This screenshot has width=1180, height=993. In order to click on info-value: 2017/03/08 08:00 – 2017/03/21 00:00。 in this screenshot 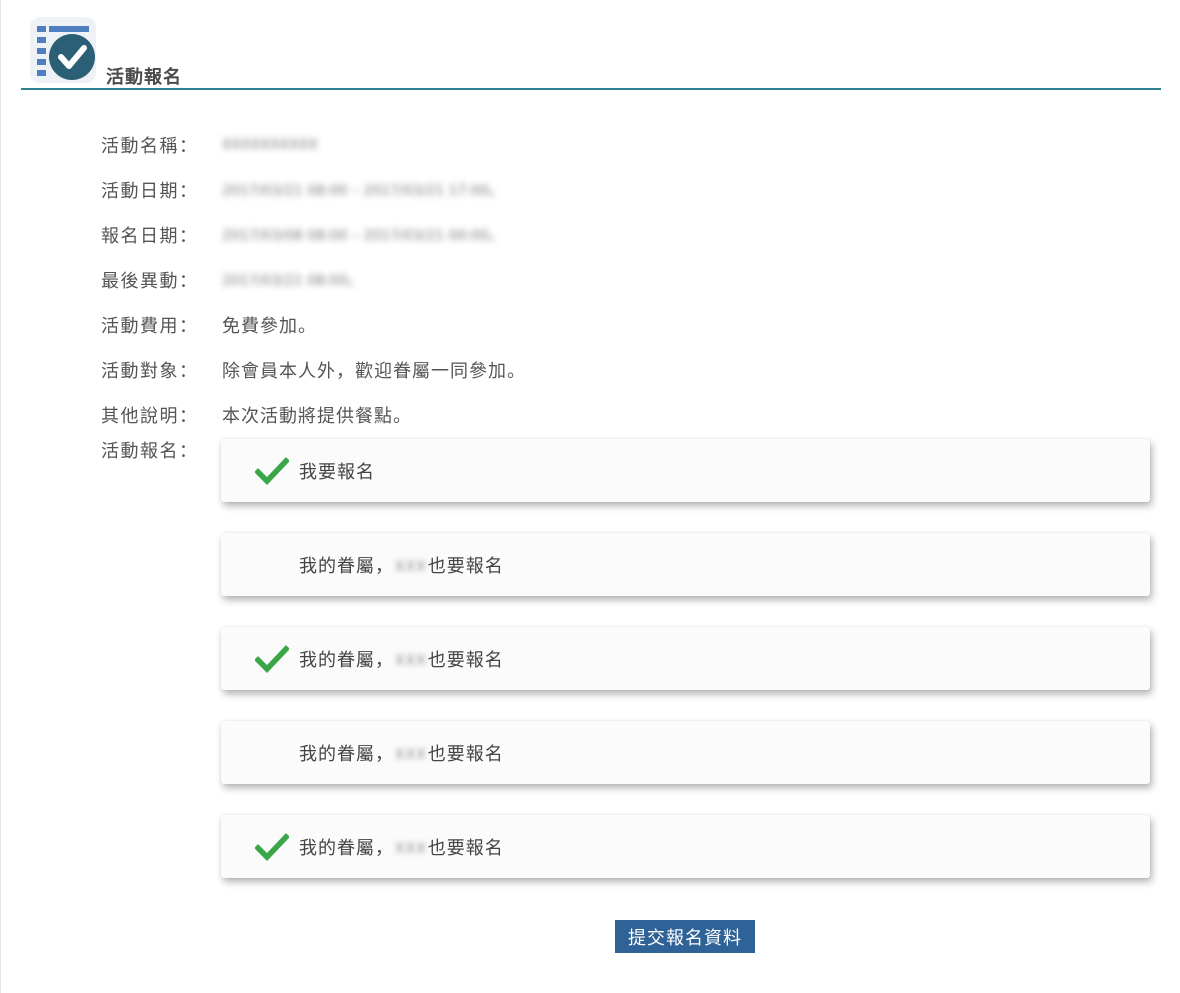, I will do `click(362, 235)`.